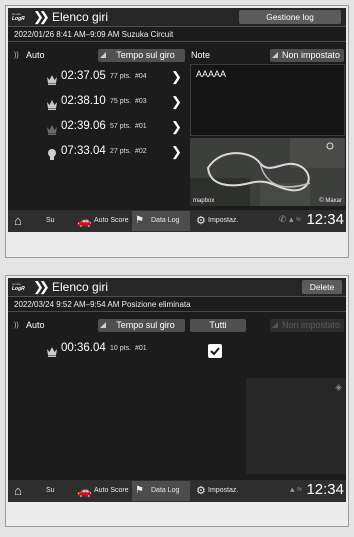 The height and width of the screenshot is (537, 354). I want to click on lap-points: 57 pts. #01, so click(128, 126).